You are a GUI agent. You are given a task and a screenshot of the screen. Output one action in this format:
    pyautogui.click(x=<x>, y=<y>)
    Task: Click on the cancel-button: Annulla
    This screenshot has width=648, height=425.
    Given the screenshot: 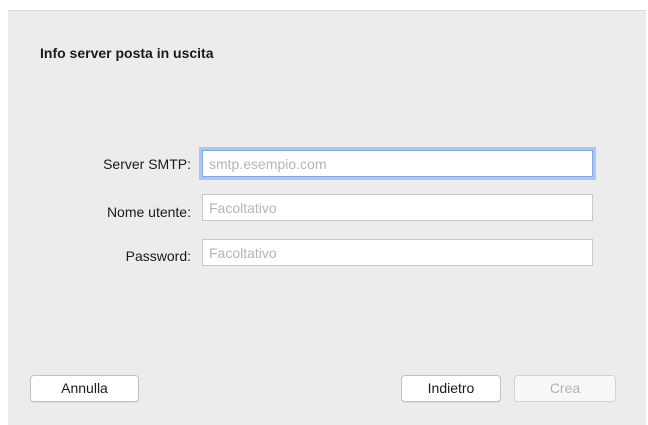 What is the action you would take?
    pyautogui.click(x=84, y=388)
    